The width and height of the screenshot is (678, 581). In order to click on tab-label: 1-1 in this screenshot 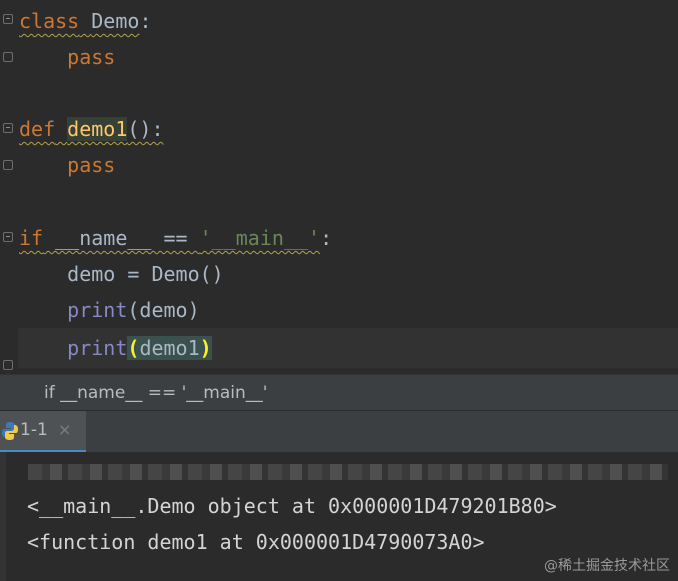, I will do `click(34, 430)`.